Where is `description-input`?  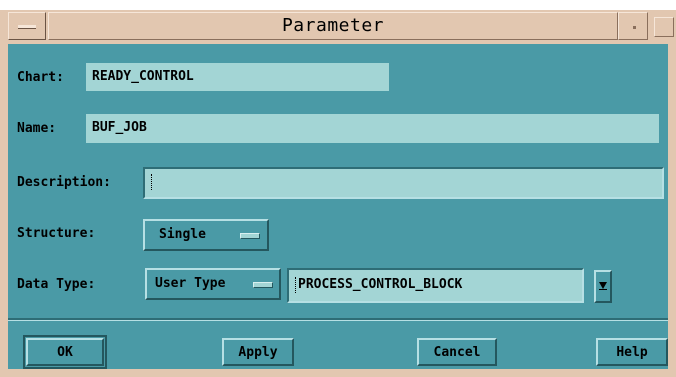
description-input is located at coordinates (403, 183).